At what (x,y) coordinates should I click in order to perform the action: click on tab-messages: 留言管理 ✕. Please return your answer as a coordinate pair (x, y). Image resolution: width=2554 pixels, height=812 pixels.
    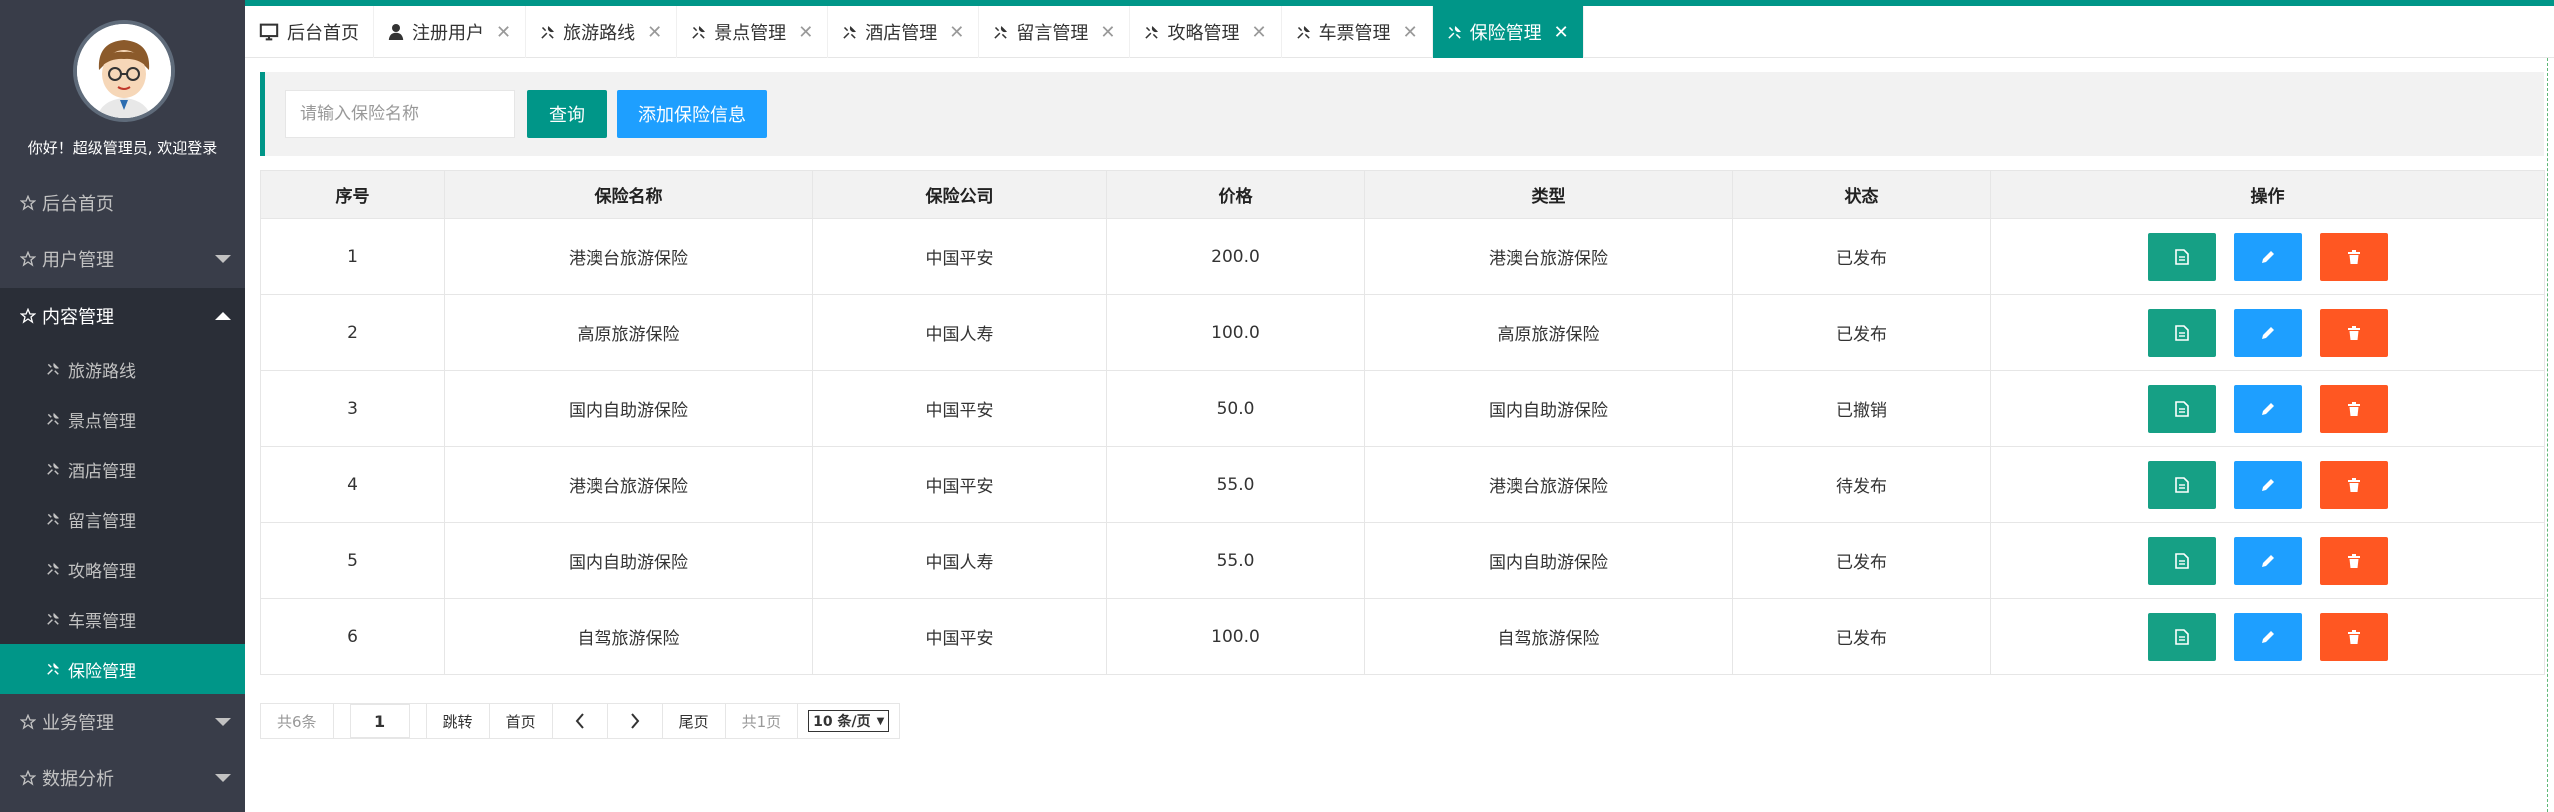
    Looking at the image, I should click on (1055, 32).